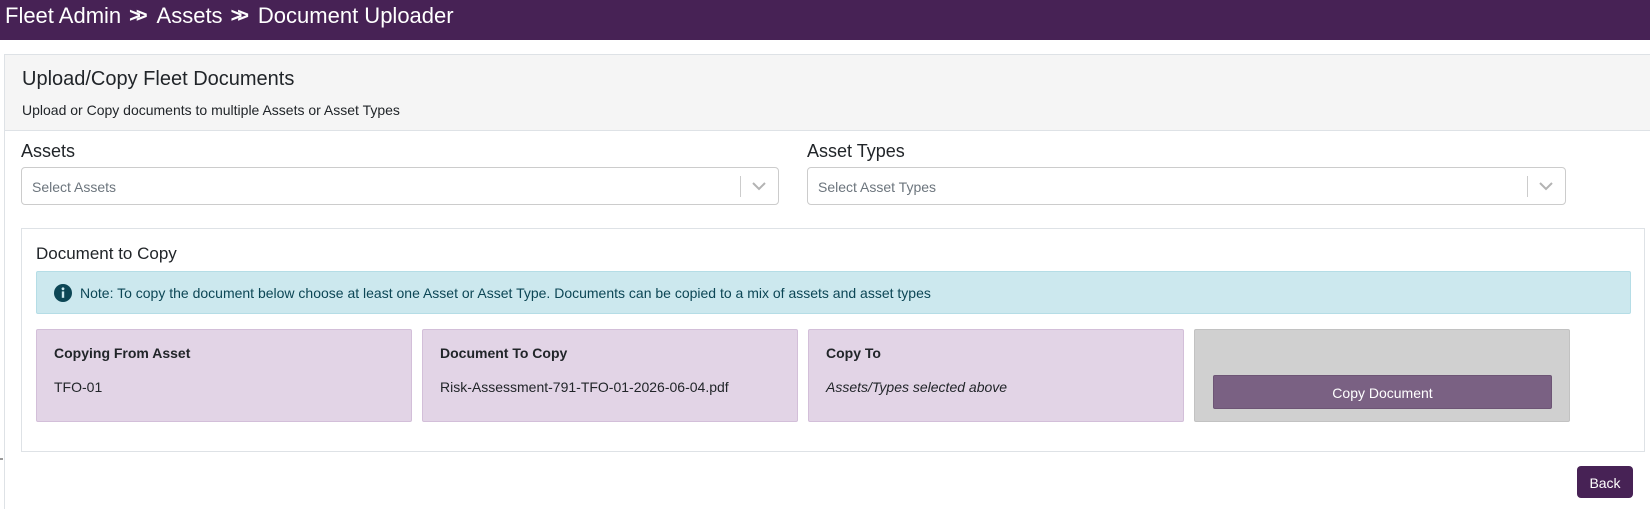  Describe the element at coordinates (504, 353) in the screenshot. I see `document-to-copy-title: Document To Copy` at that location.